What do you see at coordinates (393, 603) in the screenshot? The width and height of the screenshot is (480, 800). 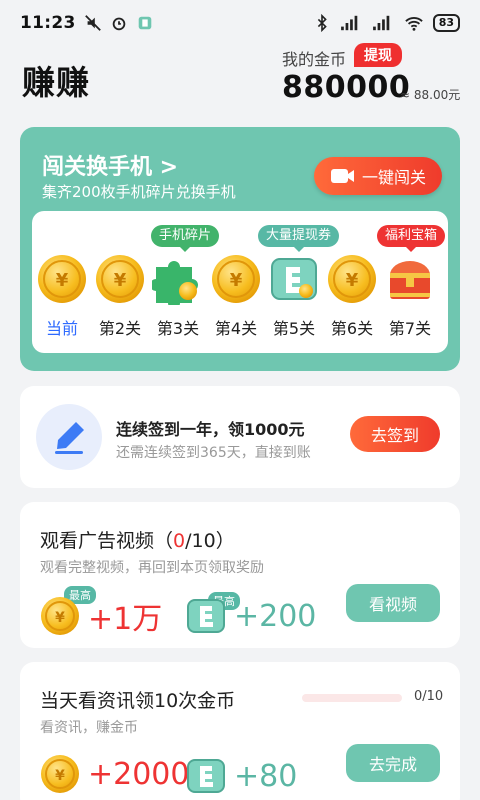 I see `watch-video-button: 看视频` at bounding box center [393, 603].